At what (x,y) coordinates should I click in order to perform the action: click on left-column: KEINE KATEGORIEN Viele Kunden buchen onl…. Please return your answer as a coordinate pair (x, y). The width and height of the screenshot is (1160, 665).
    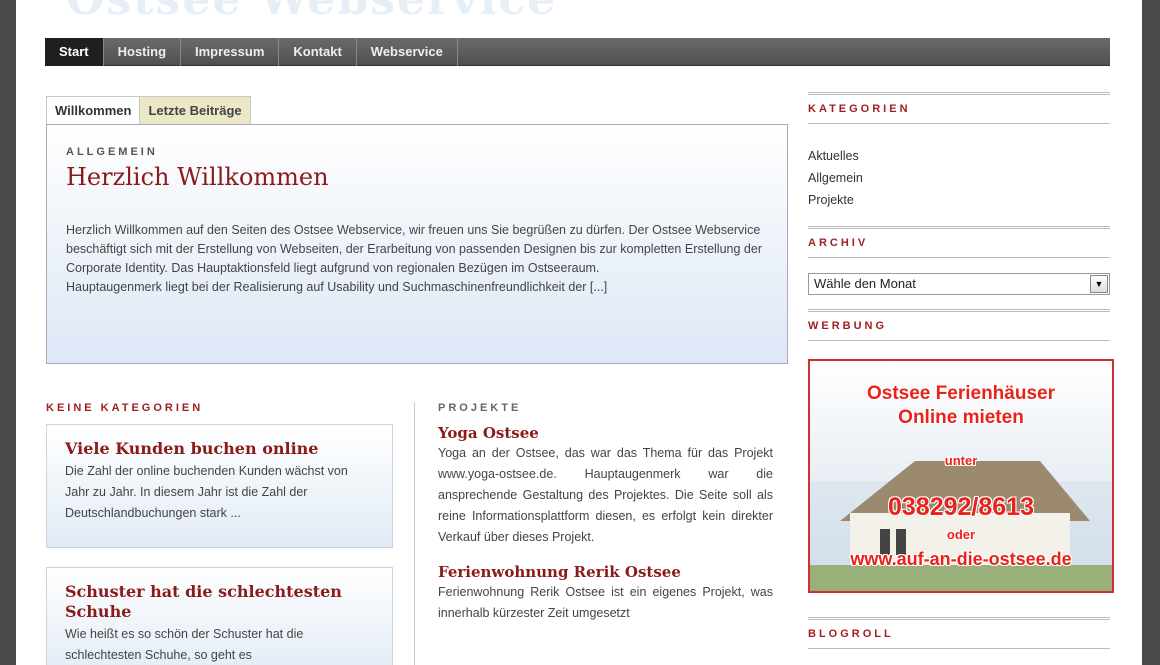
    Looking at the image, I should click on (219, 533).